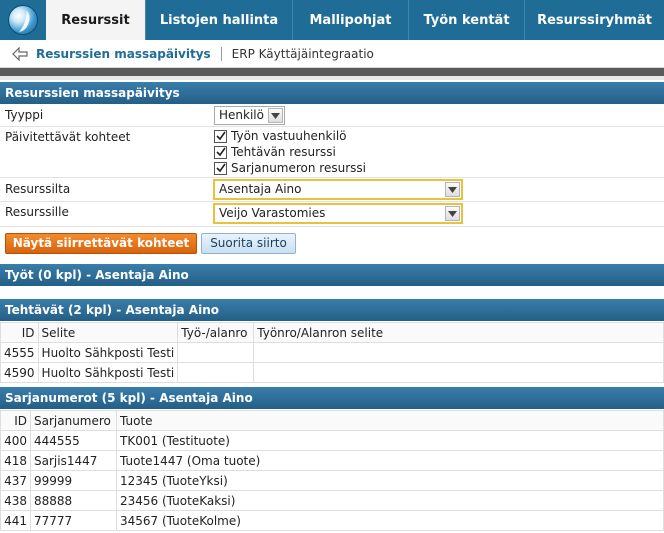 This screenshot has width=664, height=533. Describe the element at coordinates (15, 440) in the screenshot. I see `cell-id: 400` at that location.